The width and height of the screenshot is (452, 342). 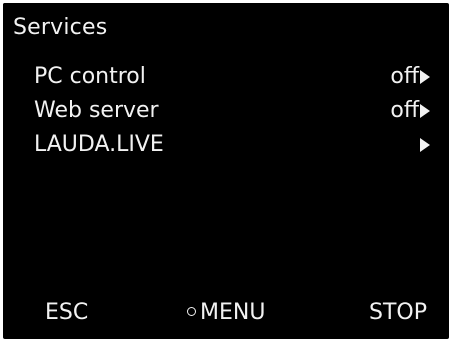 I want to click on menu-item-web-server: Web server off, so click(x=226, y=111).